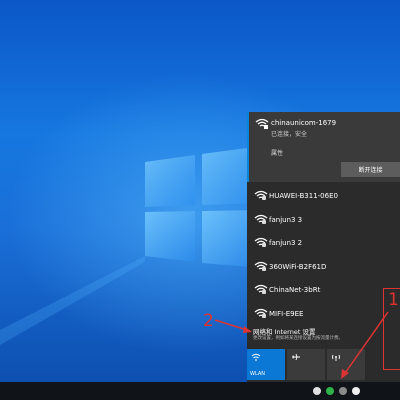 The width and height of the screenshot is (400, 400). I want to click on wifi-network-item: HUAWEI-B311-06E0, so click(323, 196).